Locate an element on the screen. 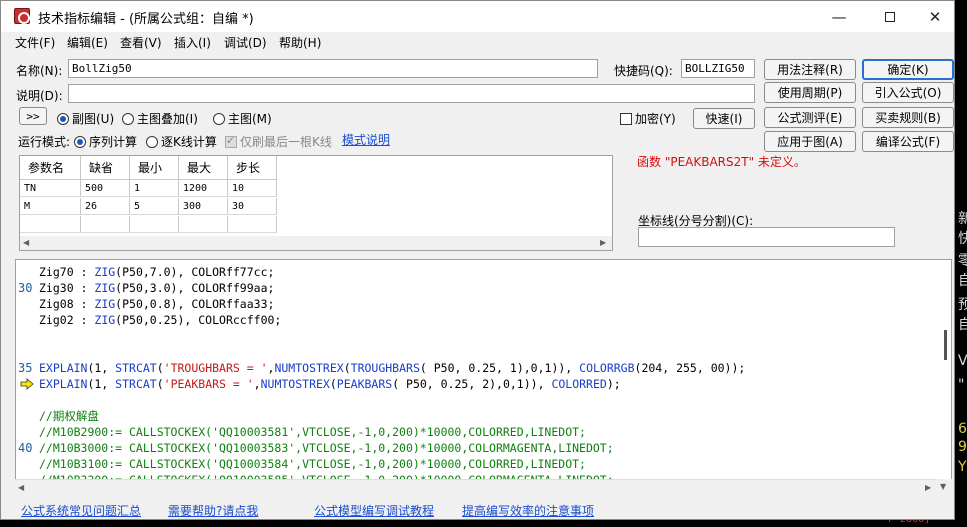 Image resolution: width=967 pixels, height=527 pixels. menu-view: 查看(V) is located at coordinates (141, 42).